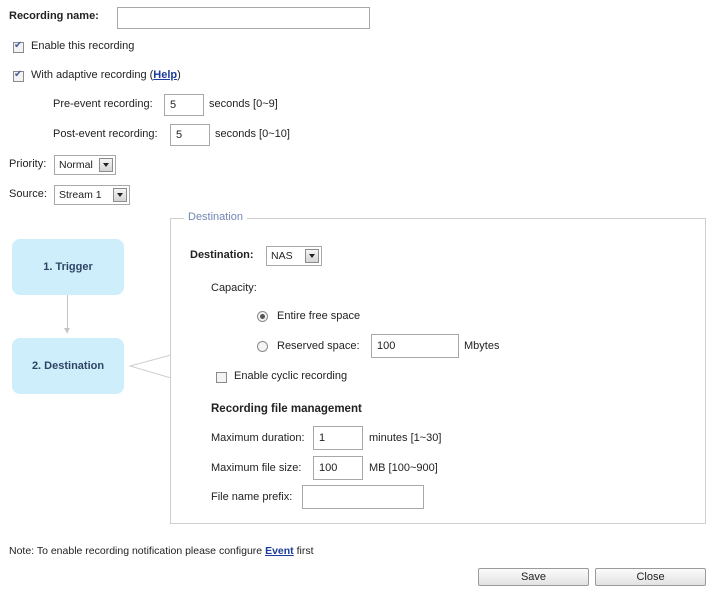  I want to click on entire-free-space-label: Entire free space, so click(319, 316).